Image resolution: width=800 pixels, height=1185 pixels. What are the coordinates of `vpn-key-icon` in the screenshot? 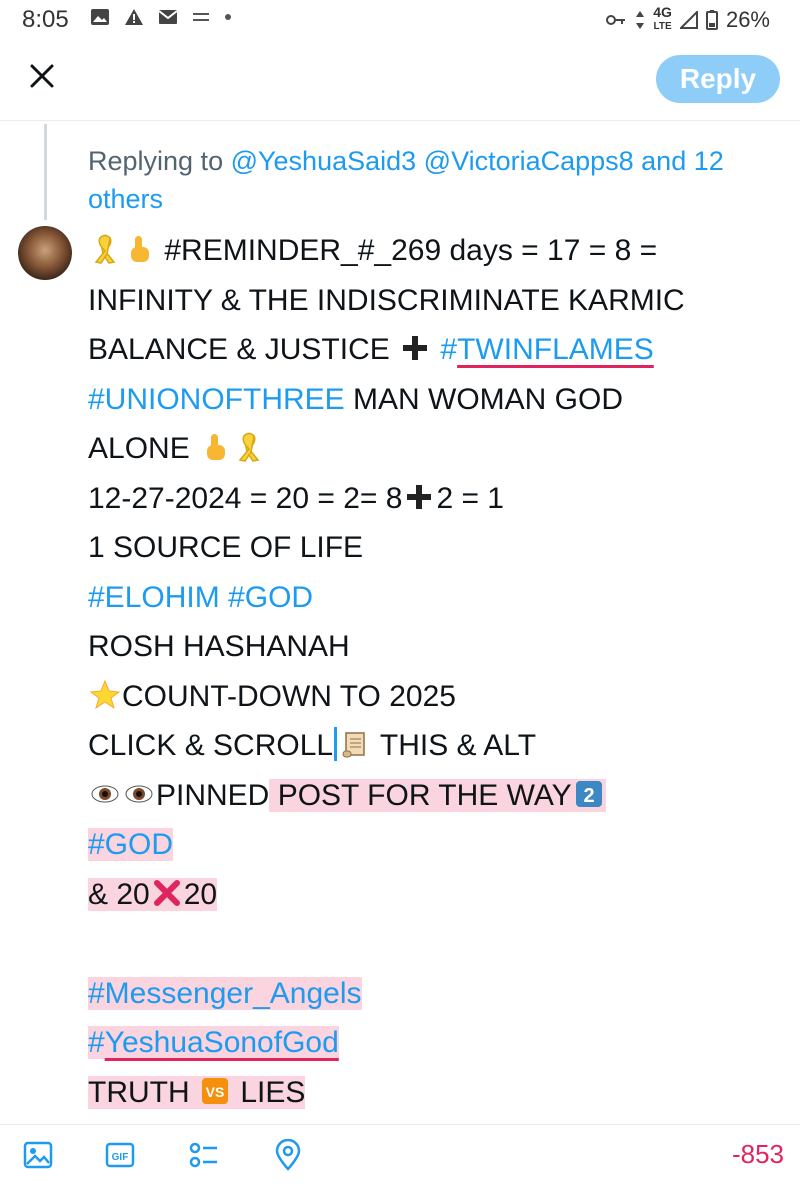 It's located at (616, 19).